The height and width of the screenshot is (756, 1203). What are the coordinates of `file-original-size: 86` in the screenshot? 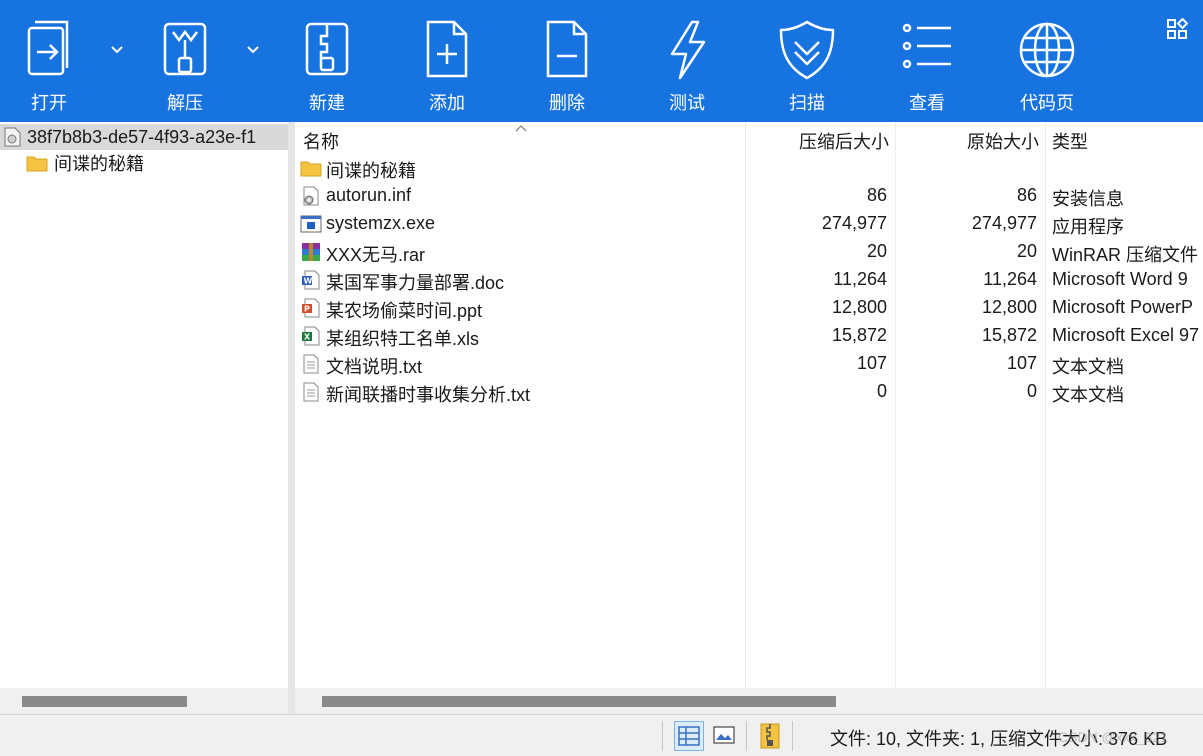 It's located at (1026, 195).